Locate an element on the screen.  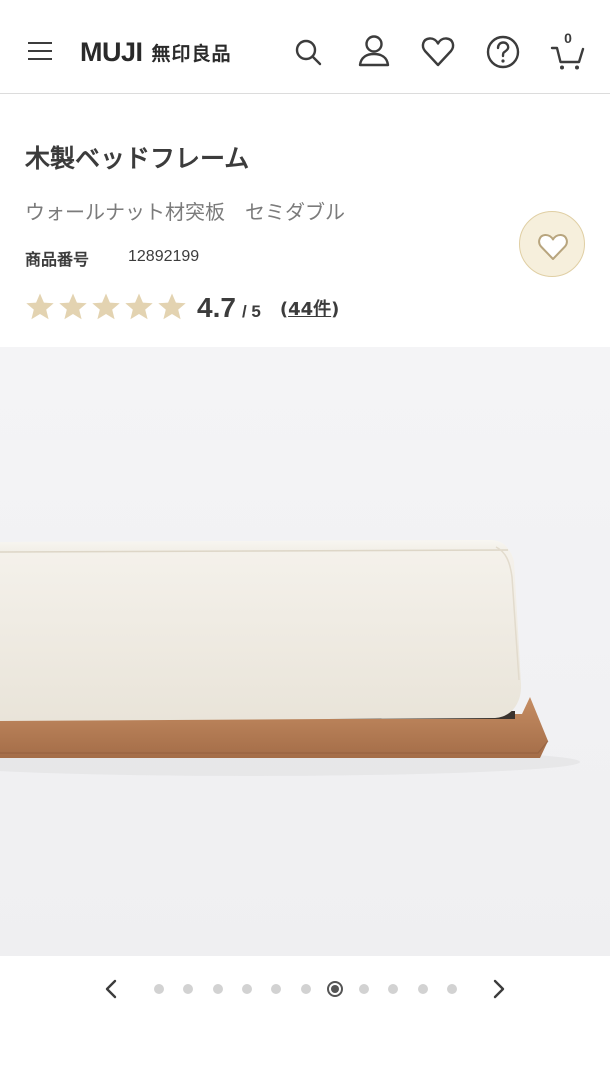
previous-image-button is located at coordinates (111, 989).